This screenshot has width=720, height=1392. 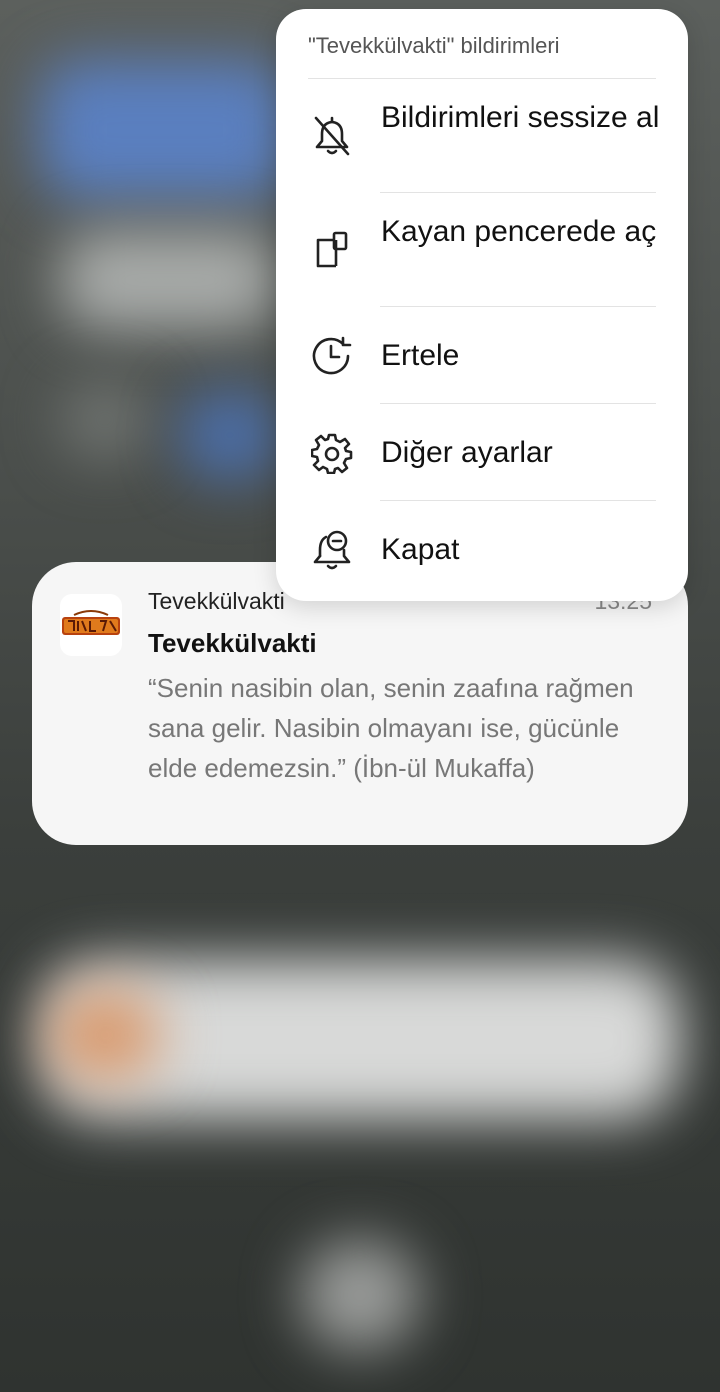 I want to click on menu-item-floating-window: Kayan pencerede aç, so click(x=482, y=250).